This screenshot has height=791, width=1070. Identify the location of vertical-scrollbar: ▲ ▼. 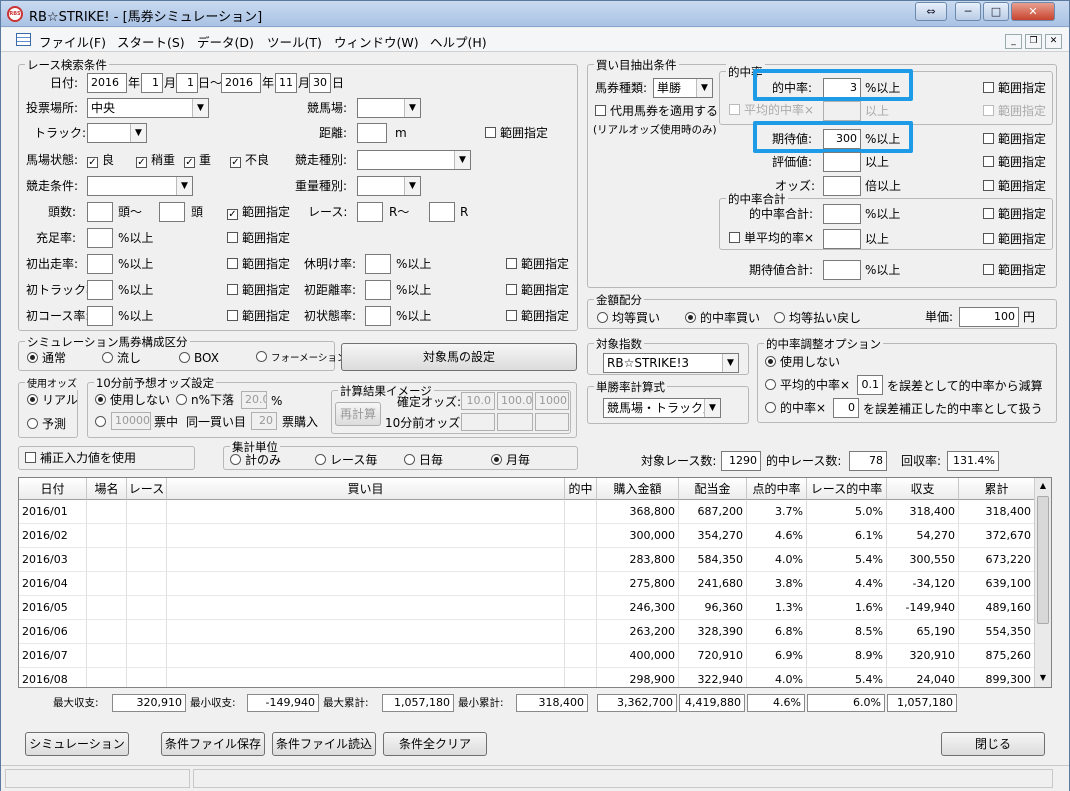
(1042, 582).